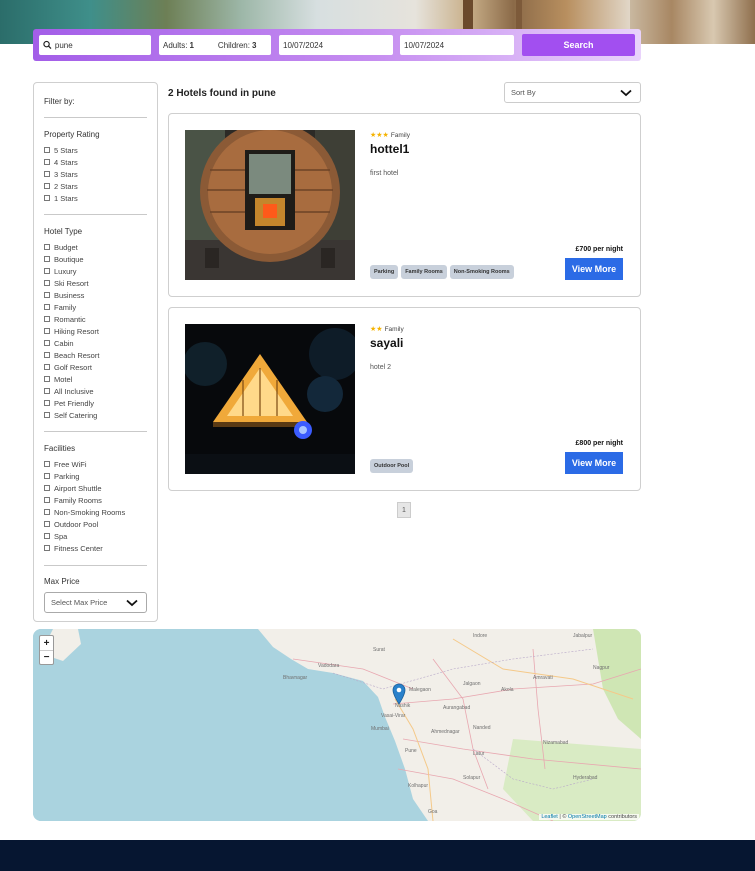 The width and height of the screenshot is (755, 871). What do you see at coordinates (95, 307) in the screenshot?
I see `hotel-type-option: Family` at bounding box center [95, 307].